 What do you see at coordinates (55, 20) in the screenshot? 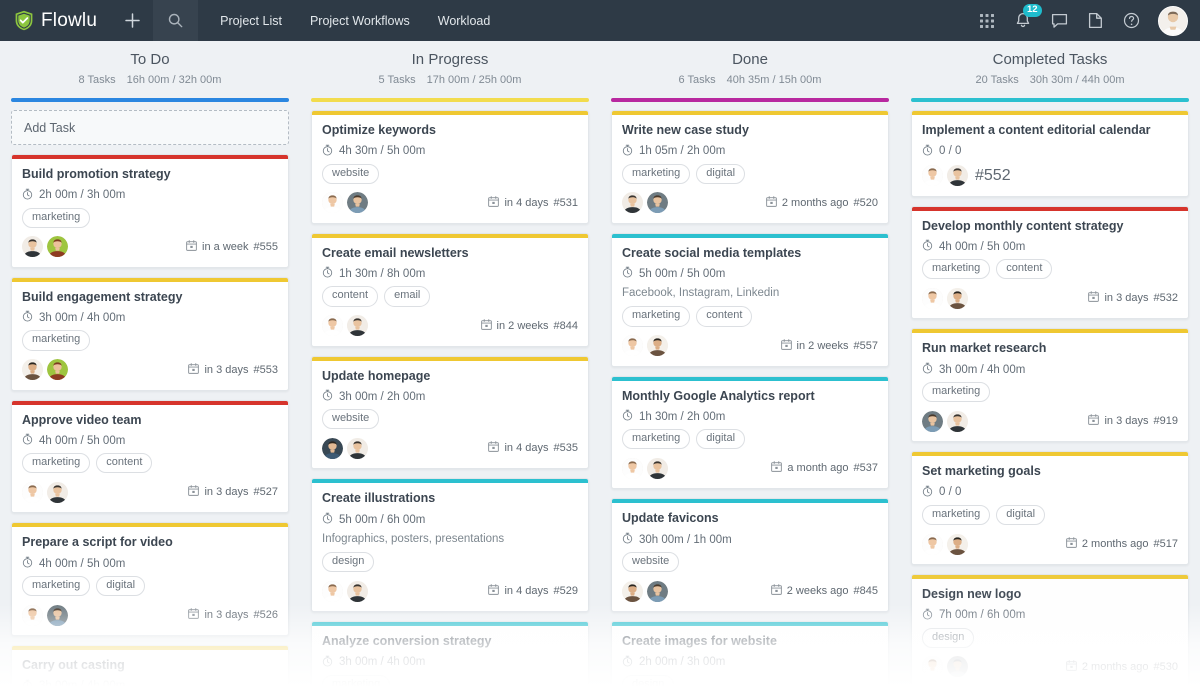
I see `app-logo: Flowlu` at bounding box center [55, 20].